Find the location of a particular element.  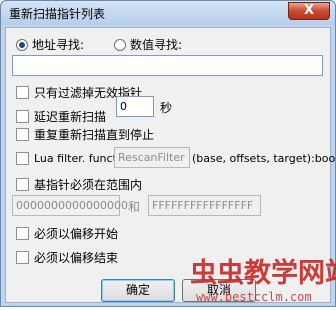

base-in-range-label: 基指针必须在范围内 is located at coordinates (88, 185).